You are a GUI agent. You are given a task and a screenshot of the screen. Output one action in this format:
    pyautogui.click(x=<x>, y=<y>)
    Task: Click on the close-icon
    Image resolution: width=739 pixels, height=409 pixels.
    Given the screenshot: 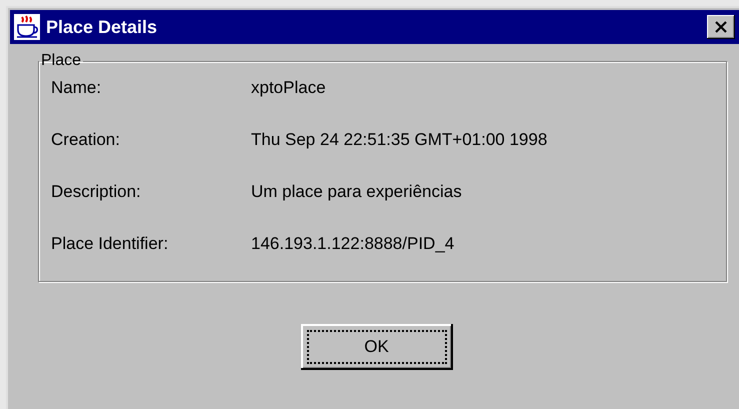 What is the action you would take?
    pyautogui.click(x=721, y=27)
    